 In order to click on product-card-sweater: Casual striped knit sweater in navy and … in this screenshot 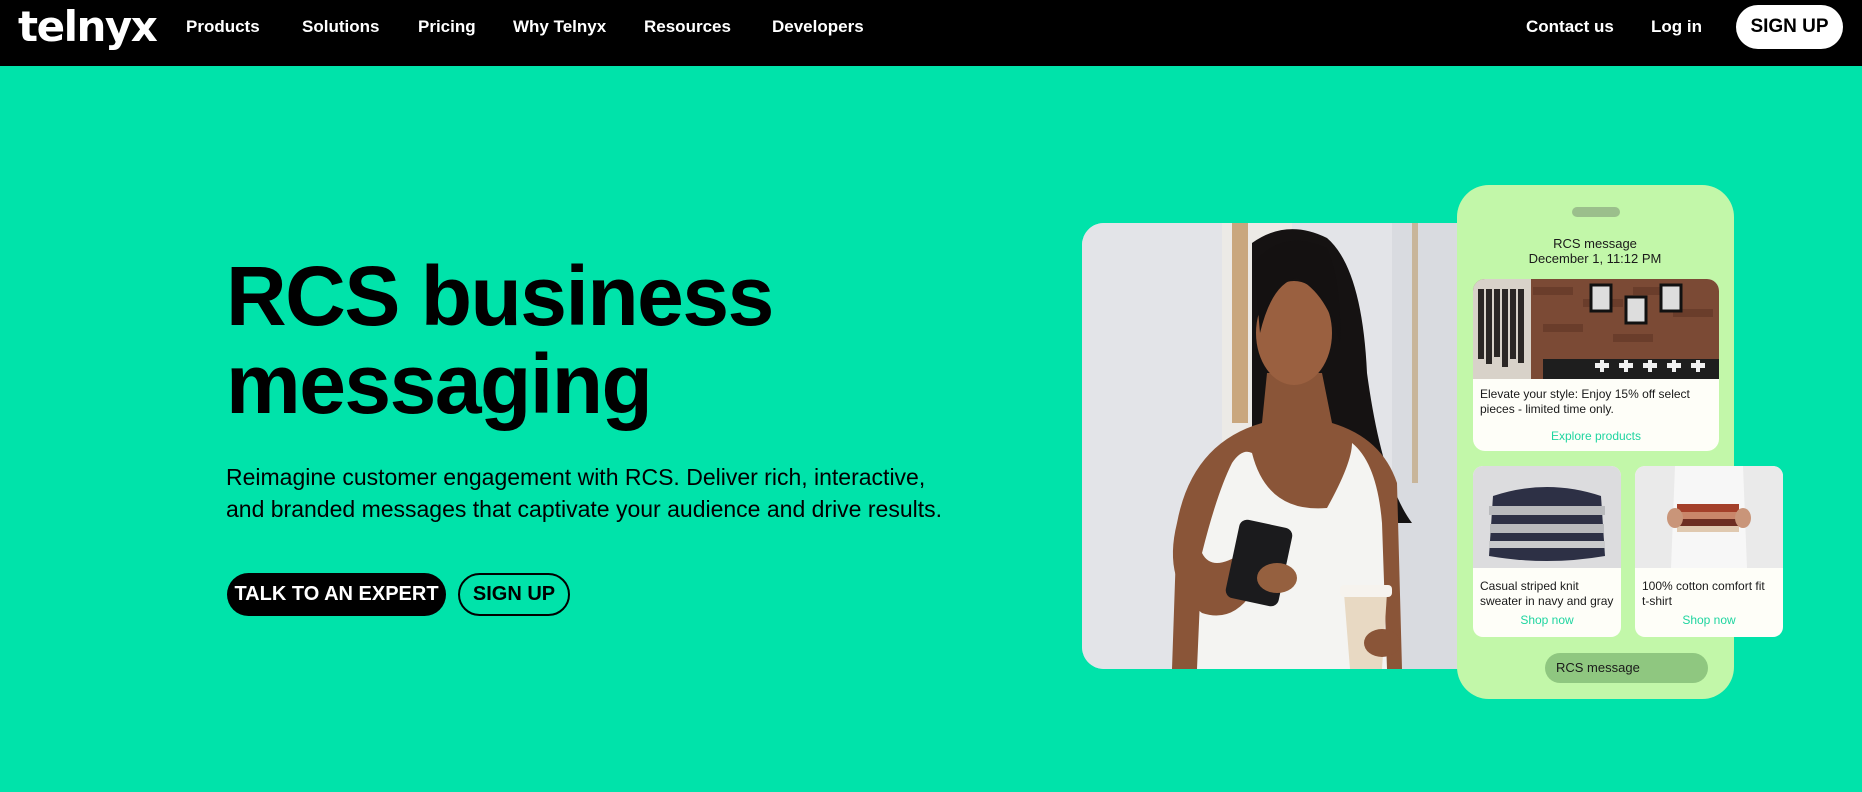, I will do `click(1547, 551)`.